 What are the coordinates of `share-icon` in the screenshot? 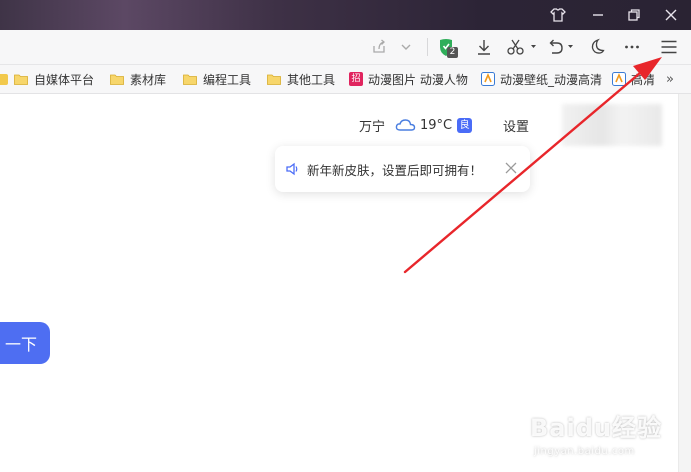 It's located at (379, 47).